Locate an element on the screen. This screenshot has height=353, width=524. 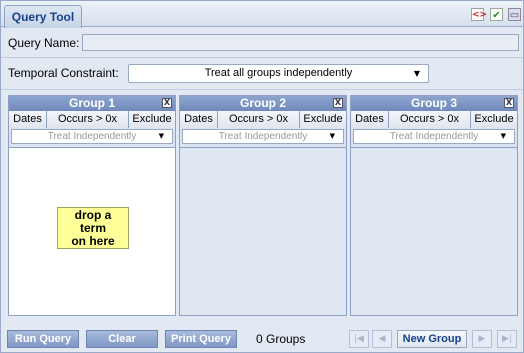
temporal-constraint-value: Treat all groups independently is located at coordinates (278, 73).